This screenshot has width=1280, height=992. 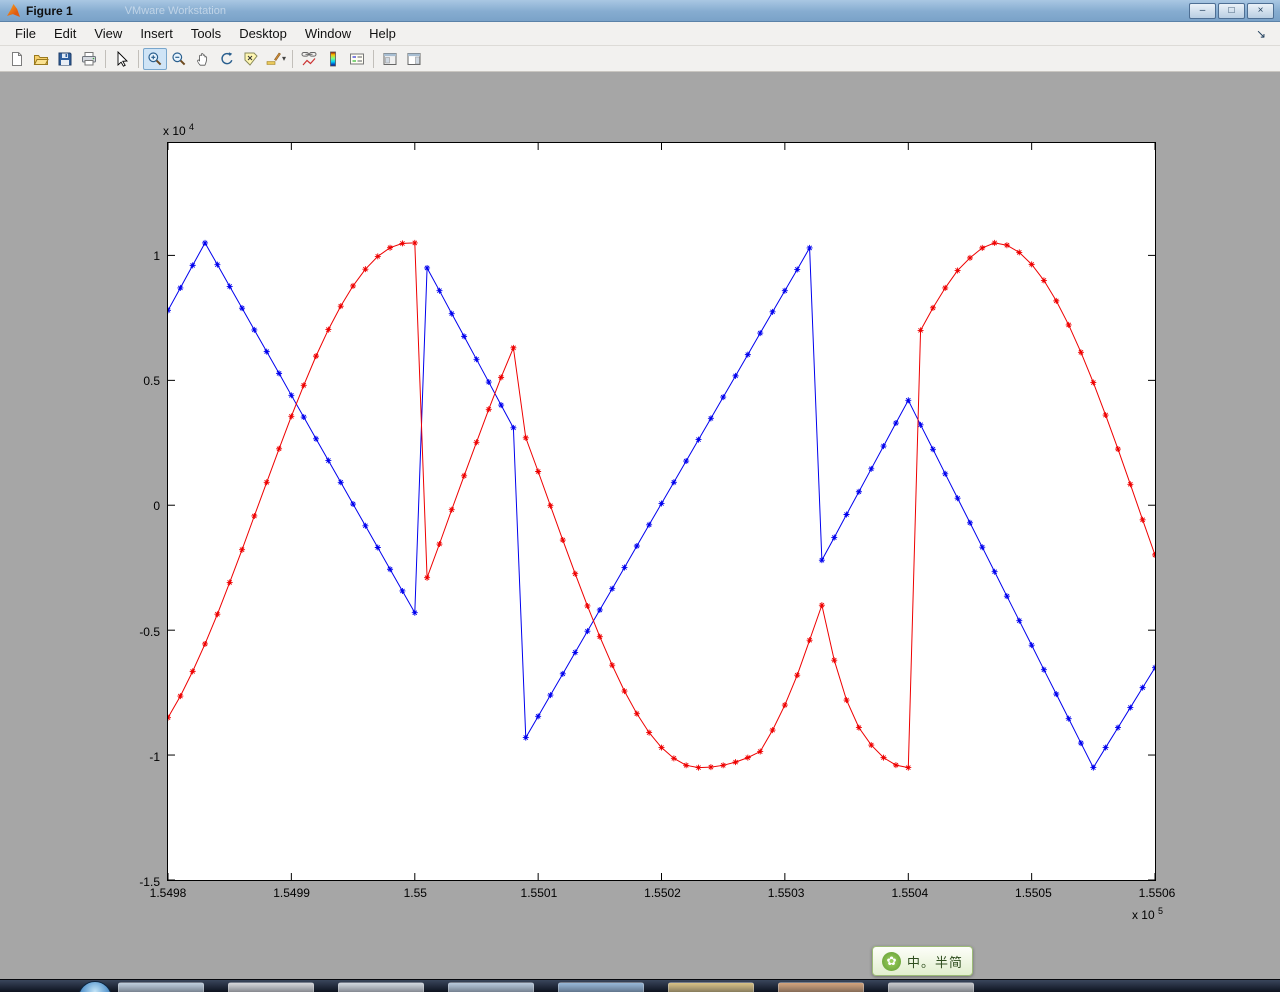 I want to click on print-icon, so click(x=89, y=58).